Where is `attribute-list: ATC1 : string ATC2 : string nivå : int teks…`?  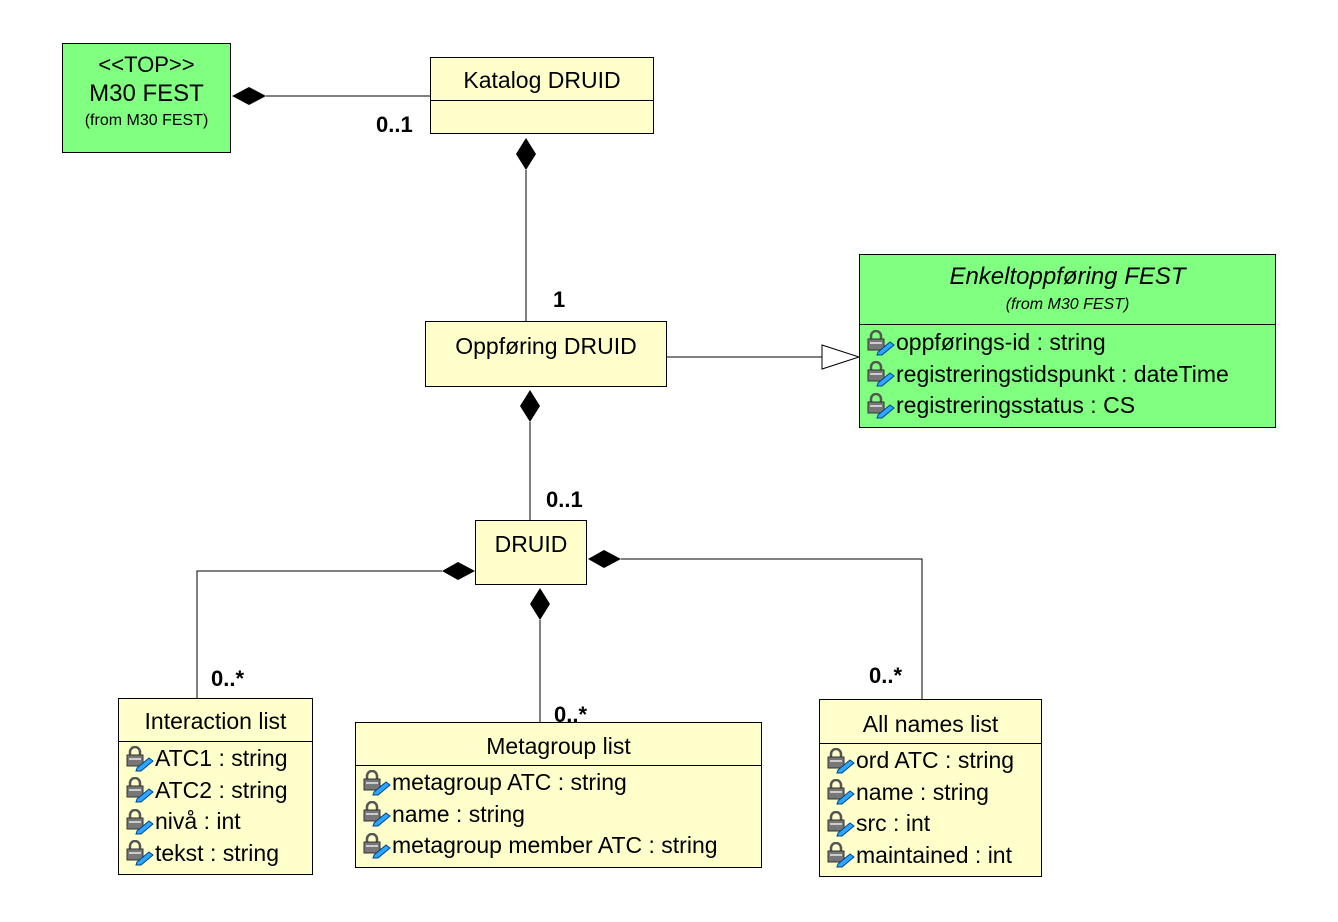 attribute-list: ATC1 : string ATC2 : string nivå : int teks… is located at coordinates (215, 805).